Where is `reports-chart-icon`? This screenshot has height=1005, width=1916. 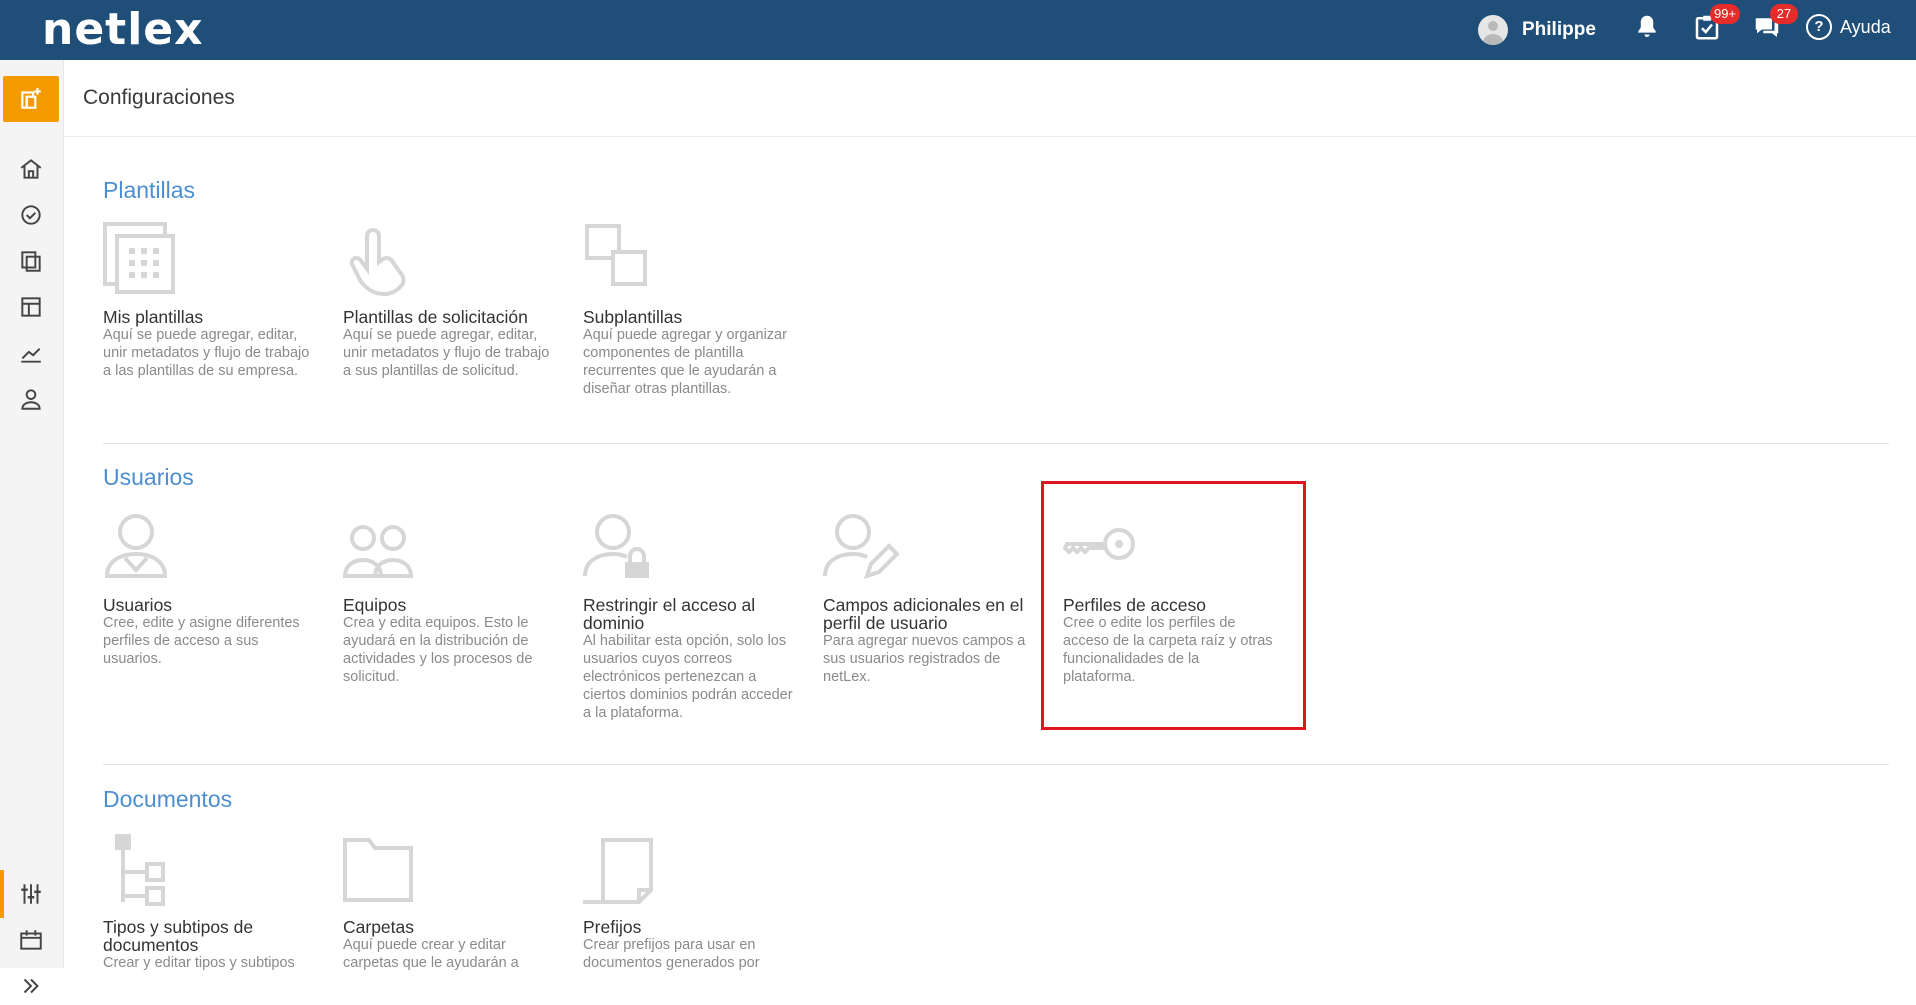
reports-chart-icon is located at coordinates (31, 353).